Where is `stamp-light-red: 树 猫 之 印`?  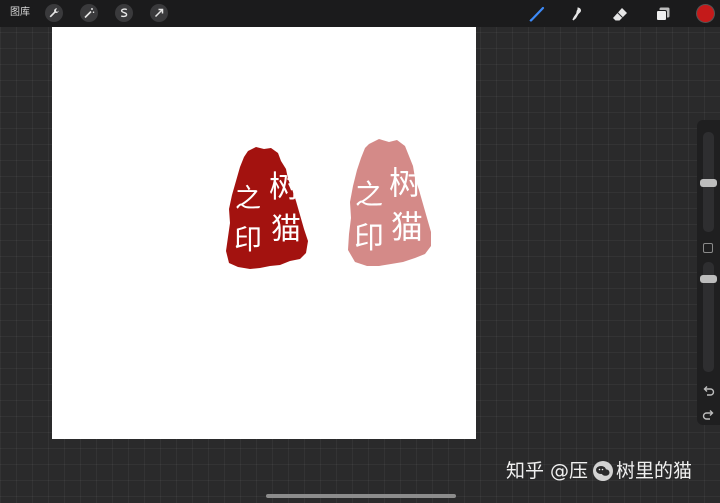 stamp-light-red: 树 猫 之 印 is located at coordinates (389, 202).